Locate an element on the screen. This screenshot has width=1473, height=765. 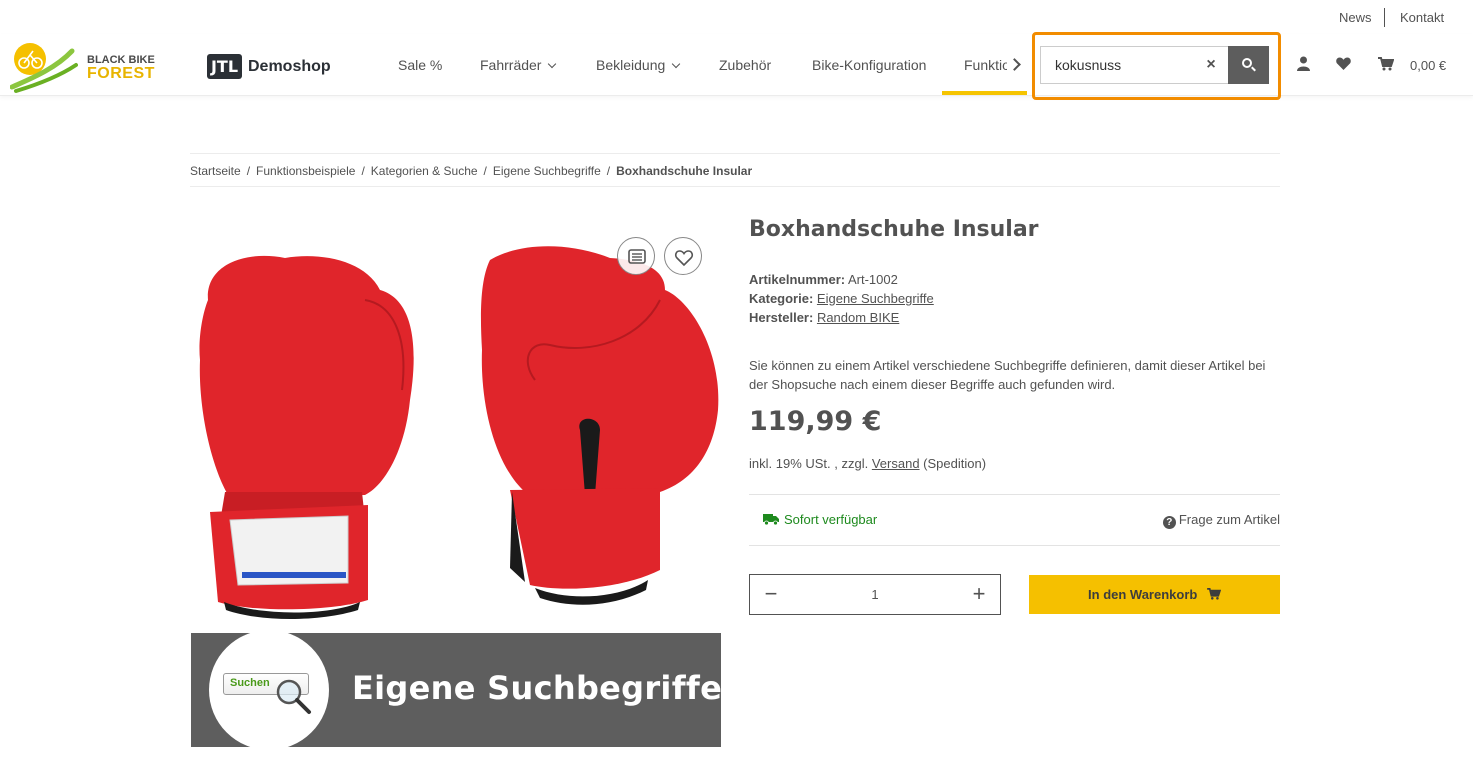
left-glove-graphic is located at coordinates (306, 437).